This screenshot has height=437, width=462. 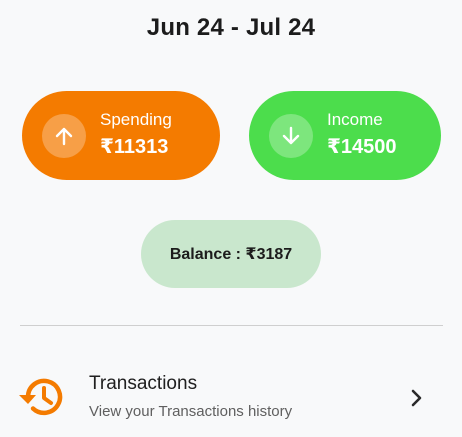 I want to click on balance-badge: Balance : ₹3187, so click(x=231, y=254).